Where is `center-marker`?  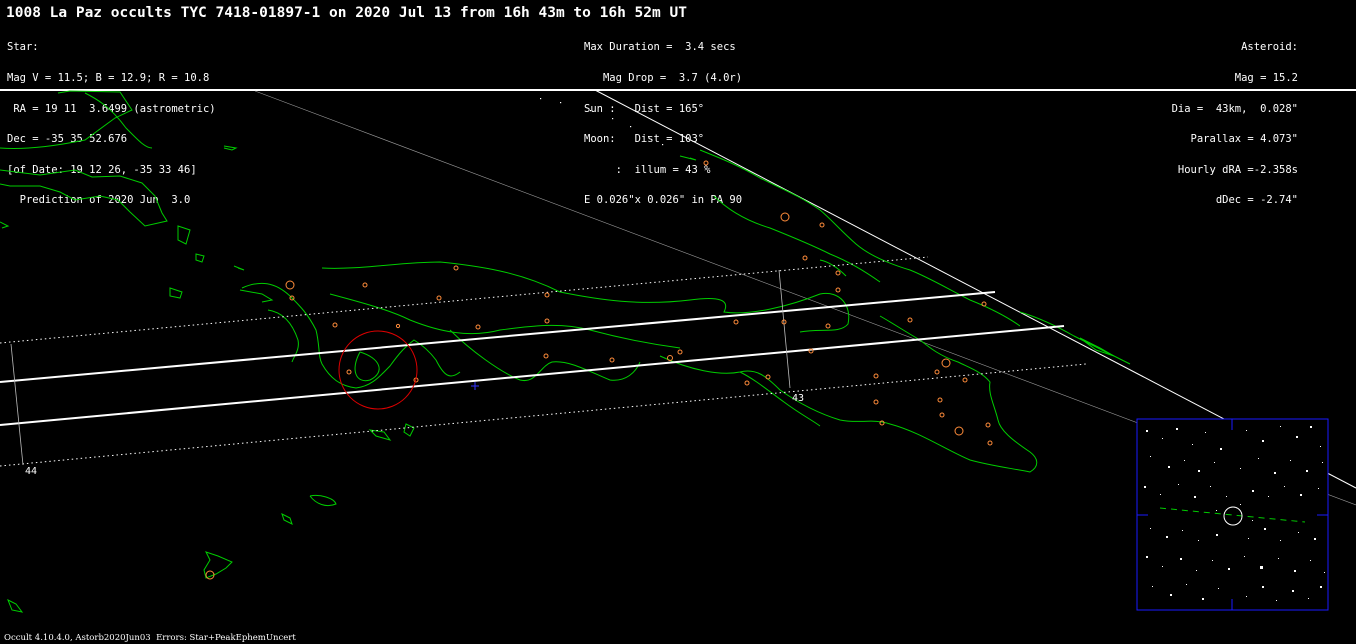 center-marker is located at coordinates (475, 386).